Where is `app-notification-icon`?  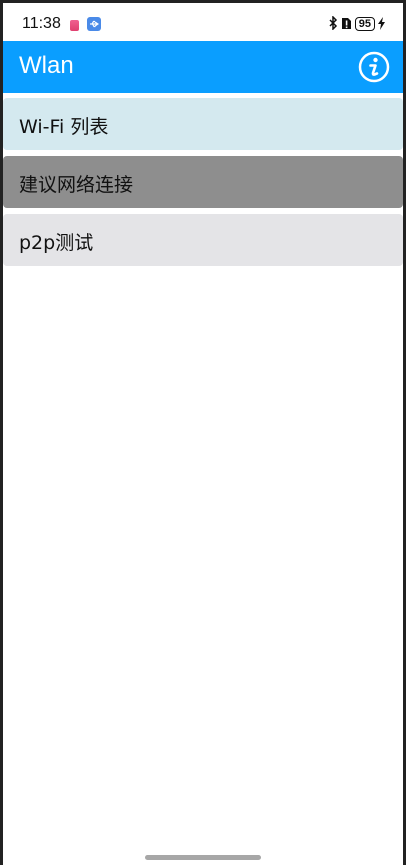 app-notification-icon is located at coordinates (74, 25).